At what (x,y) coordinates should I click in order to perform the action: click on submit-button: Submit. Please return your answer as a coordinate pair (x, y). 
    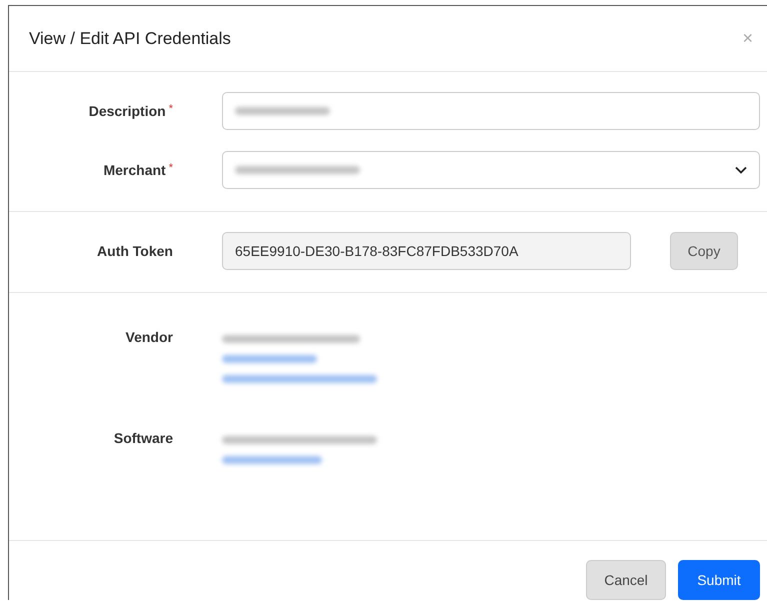
    Looking at the image, I should click on (719, 580).